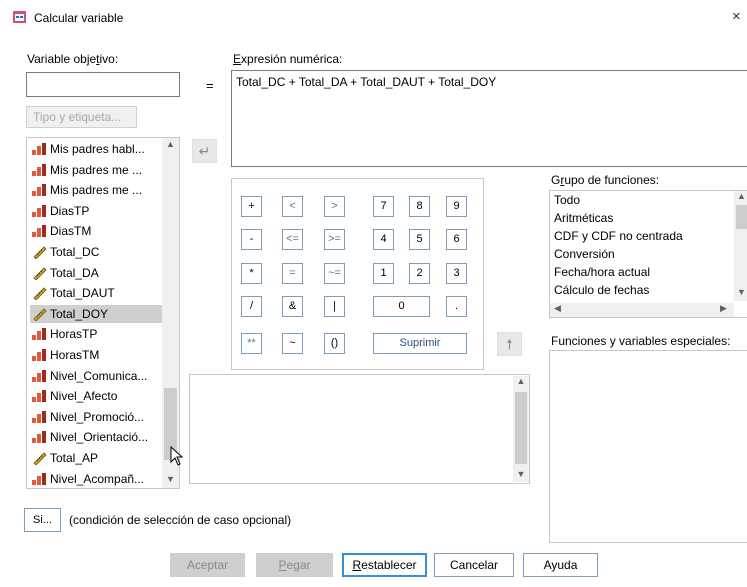  Describe the element at coordinates (456, 306) in the screenshot. I see `key-decimal: .` at that location.